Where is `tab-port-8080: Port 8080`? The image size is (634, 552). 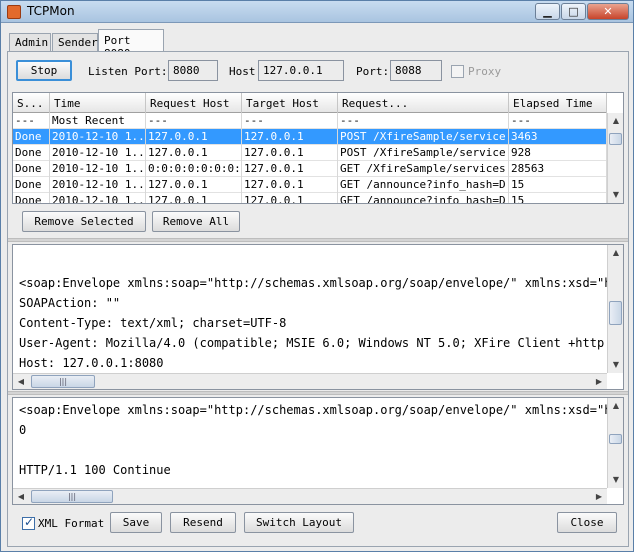 tab-port-8080: Port 8080 is located at coordinates (131, 44).